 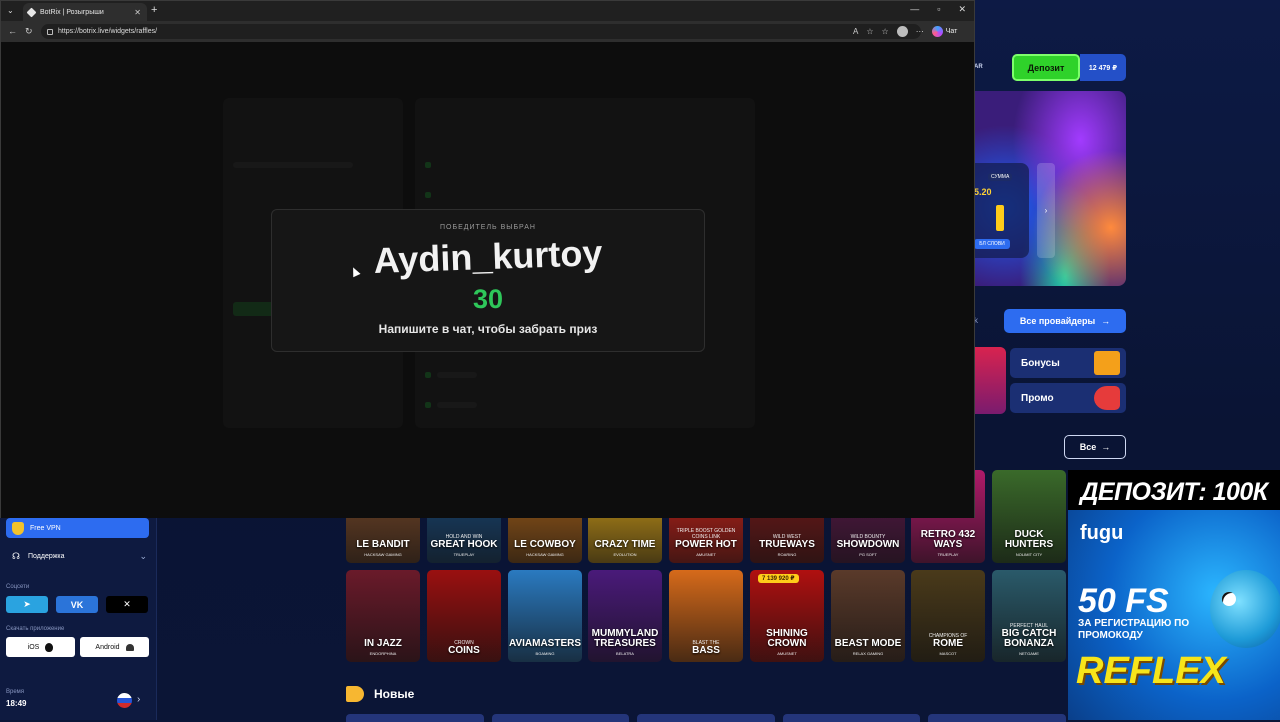 I want to click on countdown-timer: 30, so click(x=488, y=299).